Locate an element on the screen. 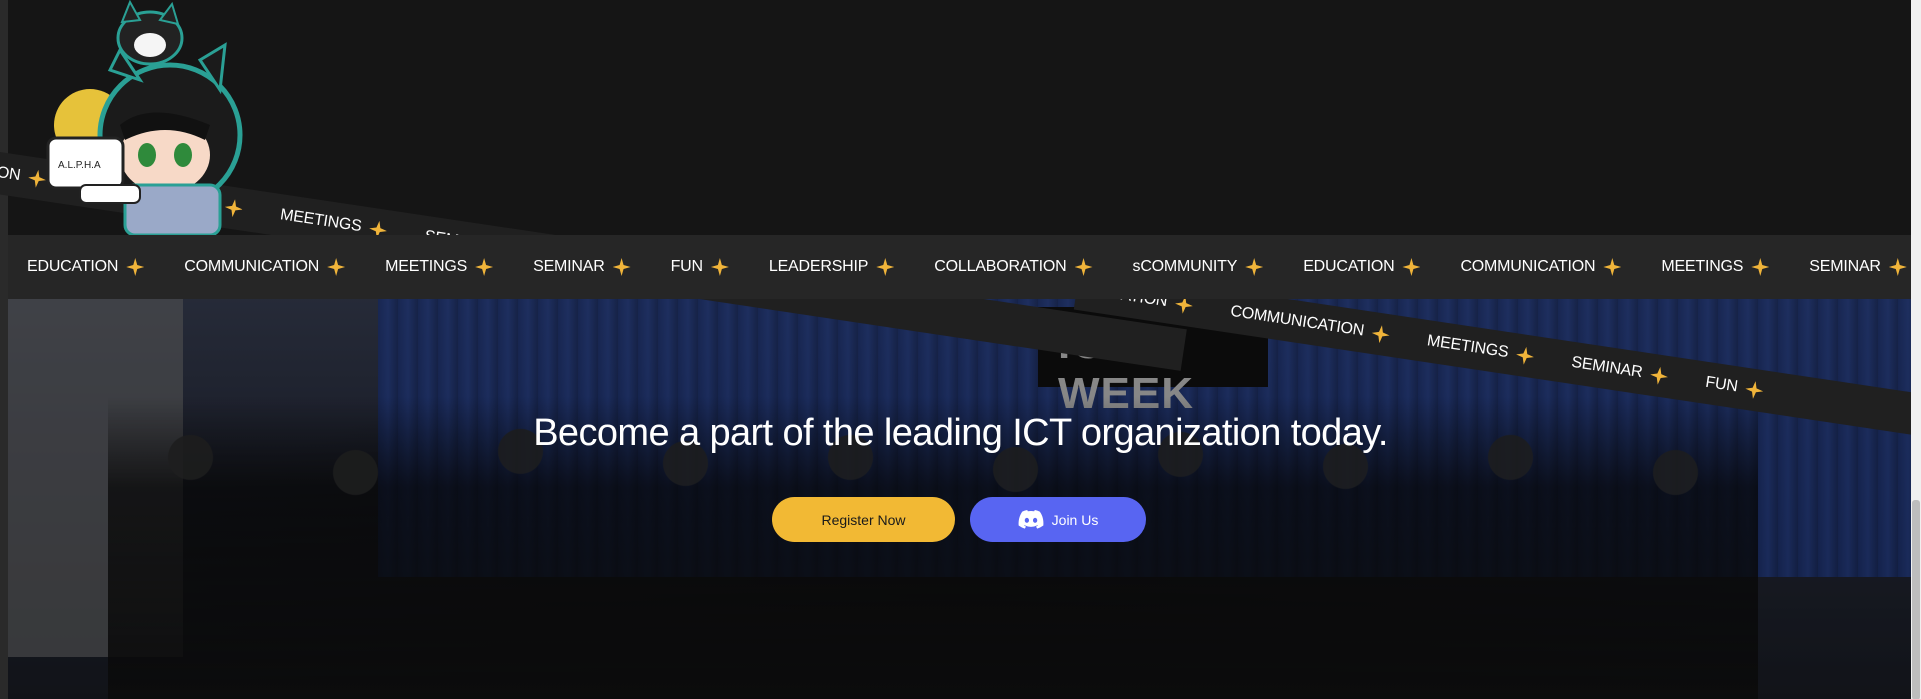 This screenshot has width=1921, height=699. register-label: Register Now is located at coordinates (863, 519).